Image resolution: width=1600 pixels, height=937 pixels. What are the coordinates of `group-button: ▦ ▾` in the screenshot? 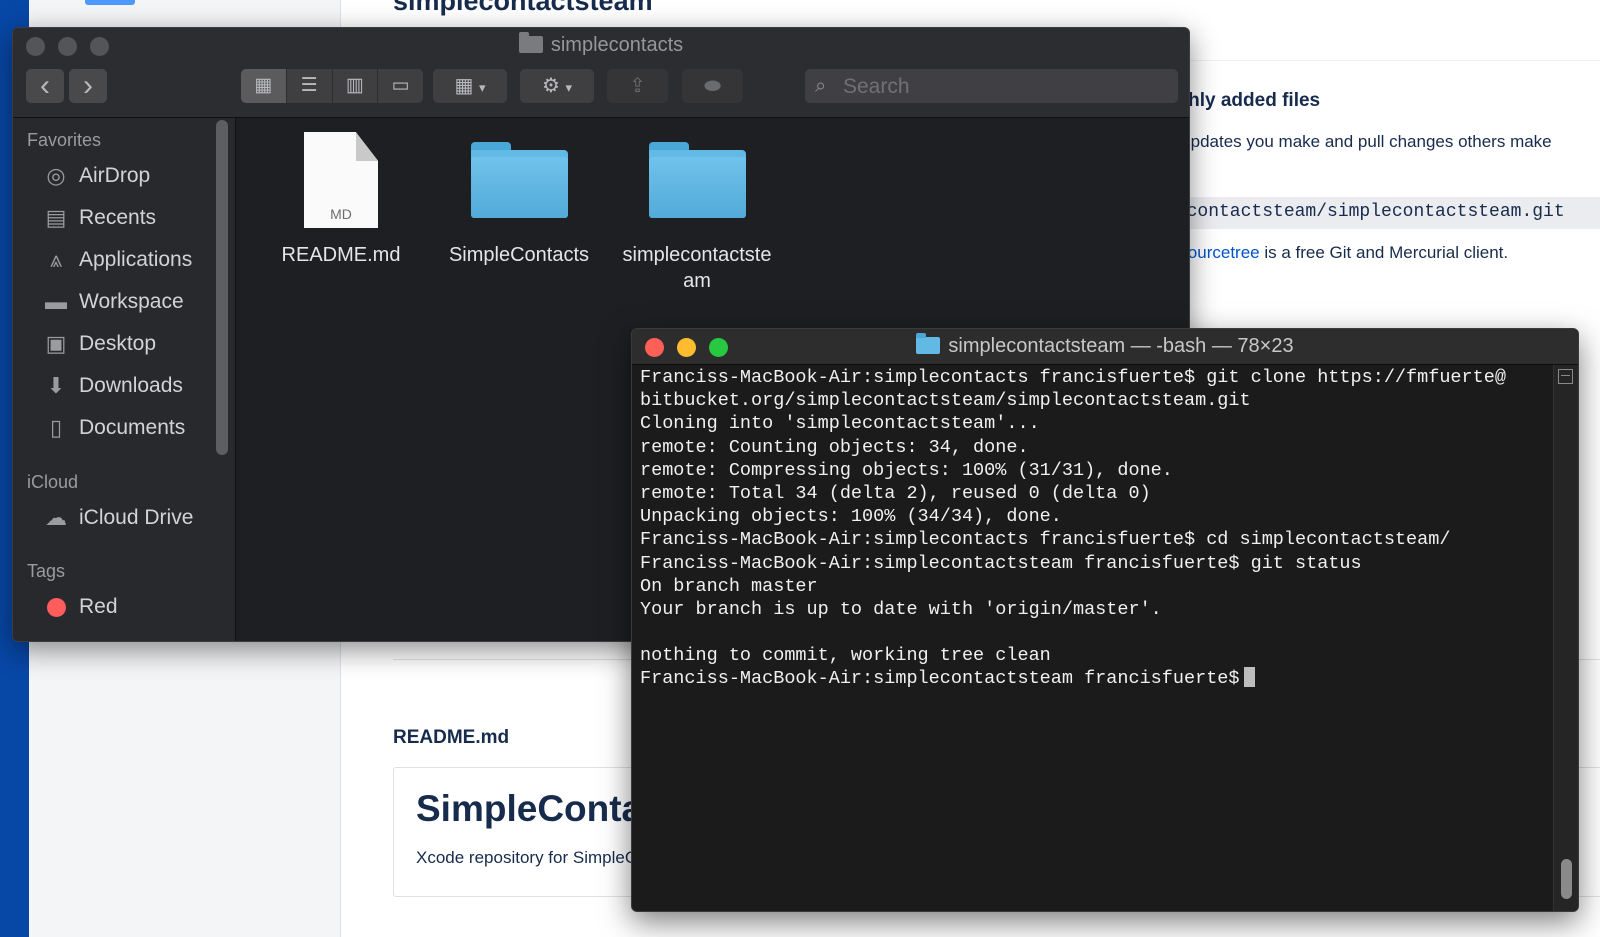 It's located at (470, 86).